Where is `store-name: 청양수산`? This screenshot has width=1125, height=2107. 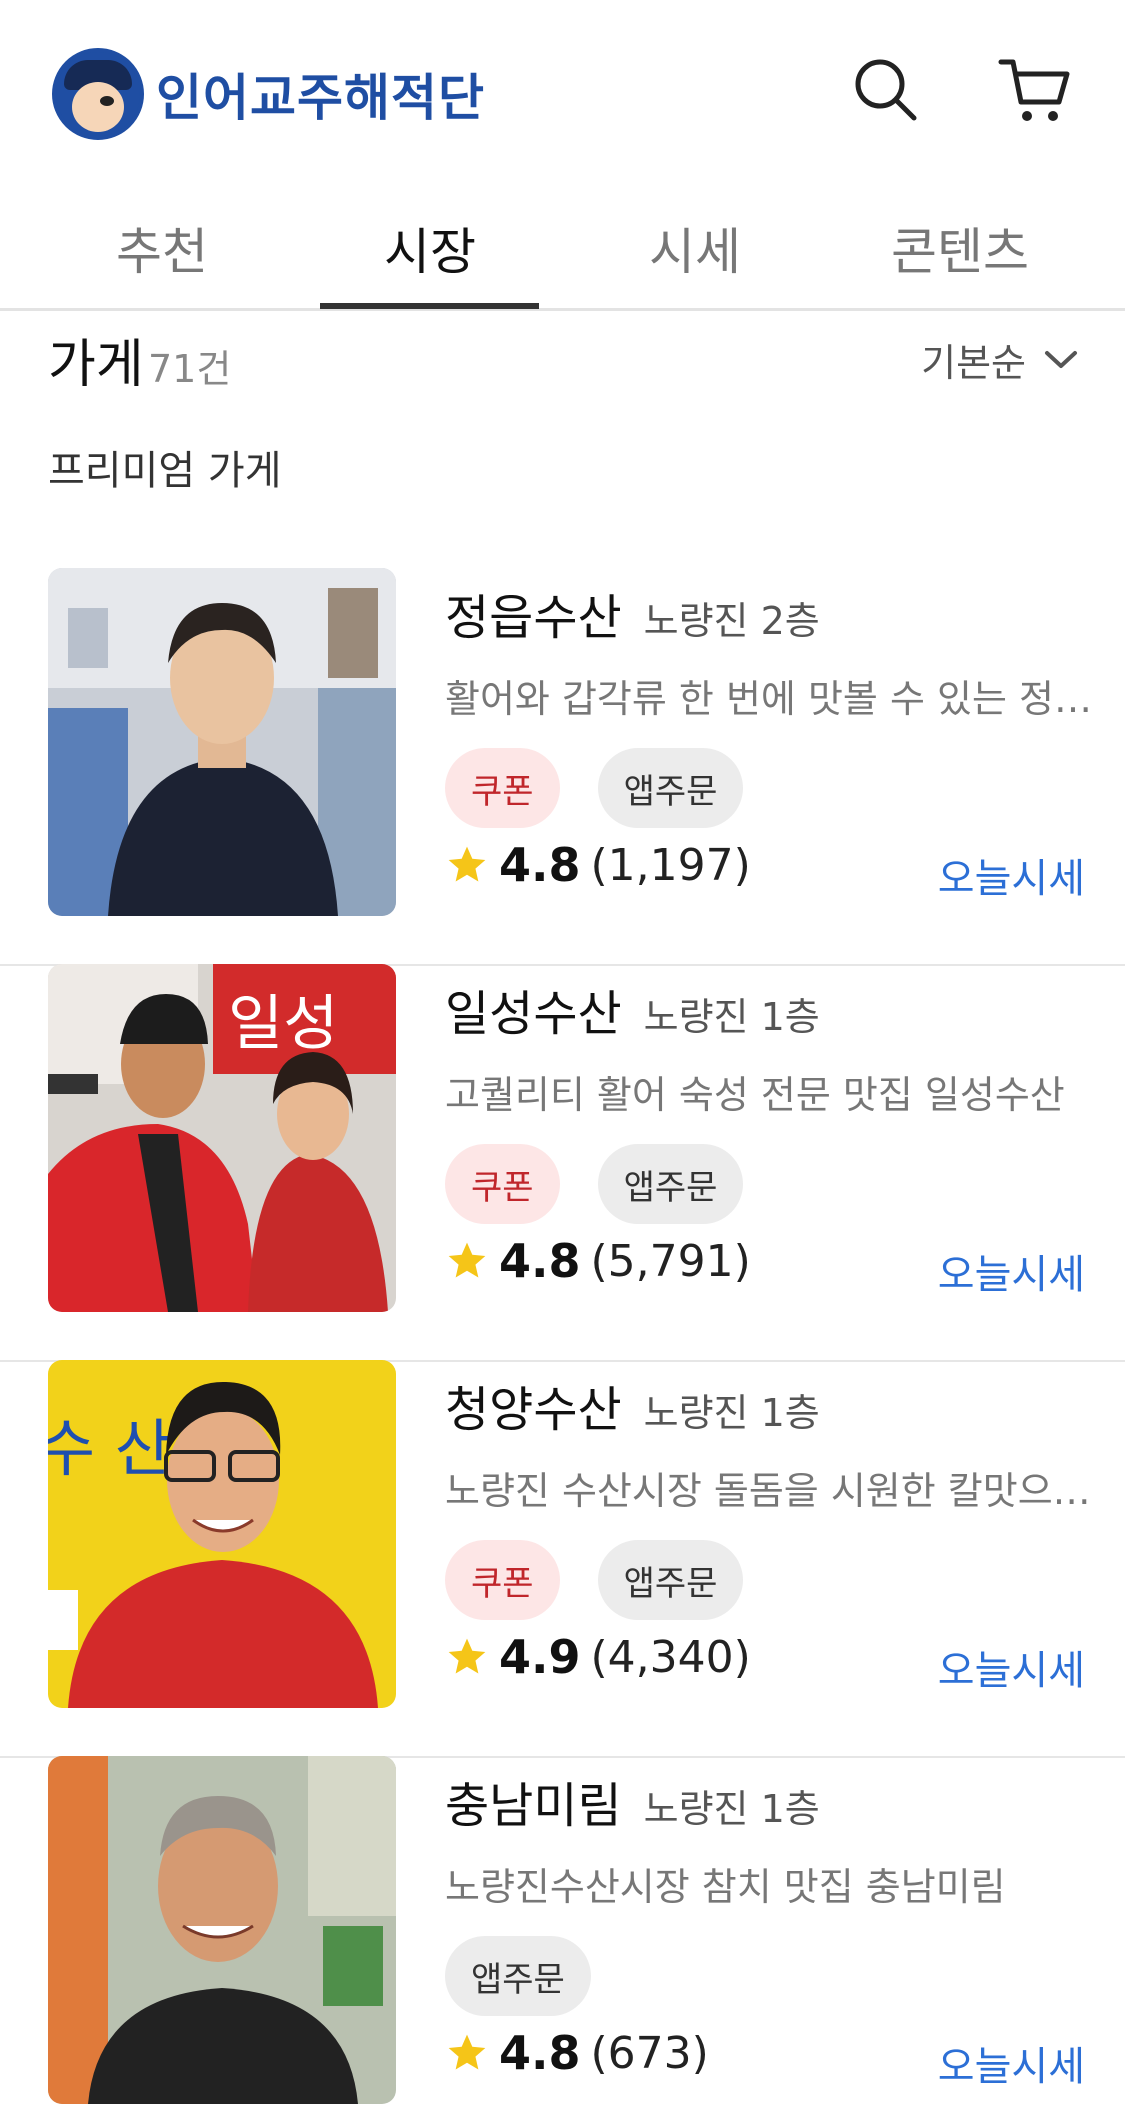
store-name: 청양수산 is located at coordinates (533, 1405).